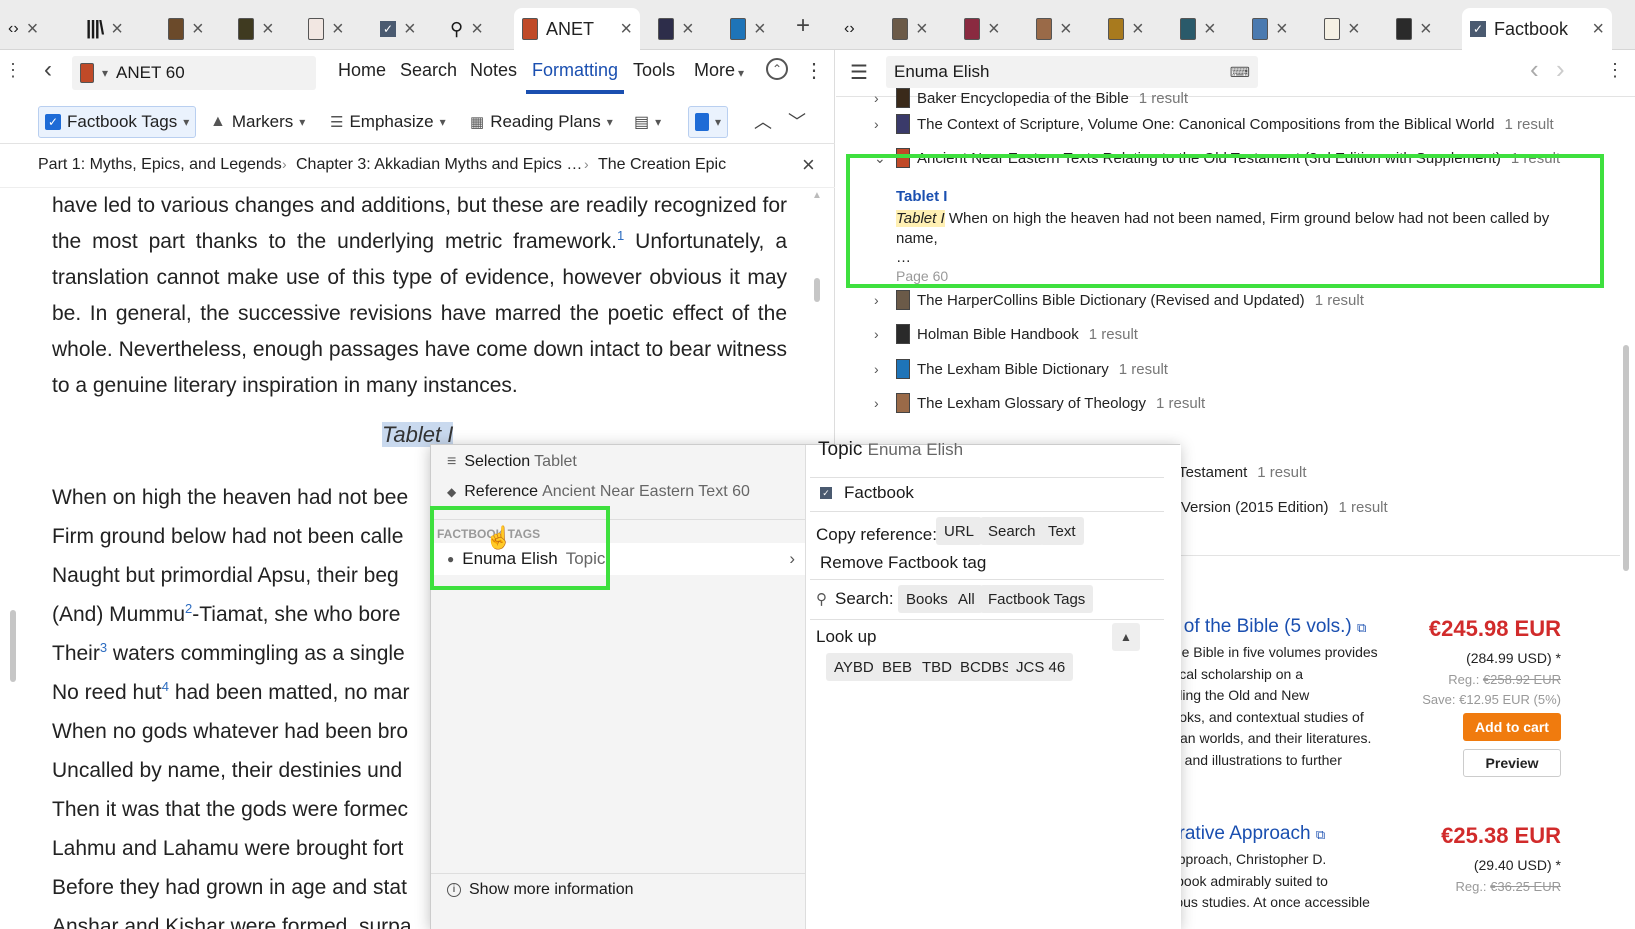 This screenshot has width=1635, height=929. What do you see at coordinates (103, 647) in the screenshot?
I see `footnote-marker: 3` at bounding box center [103, 647].